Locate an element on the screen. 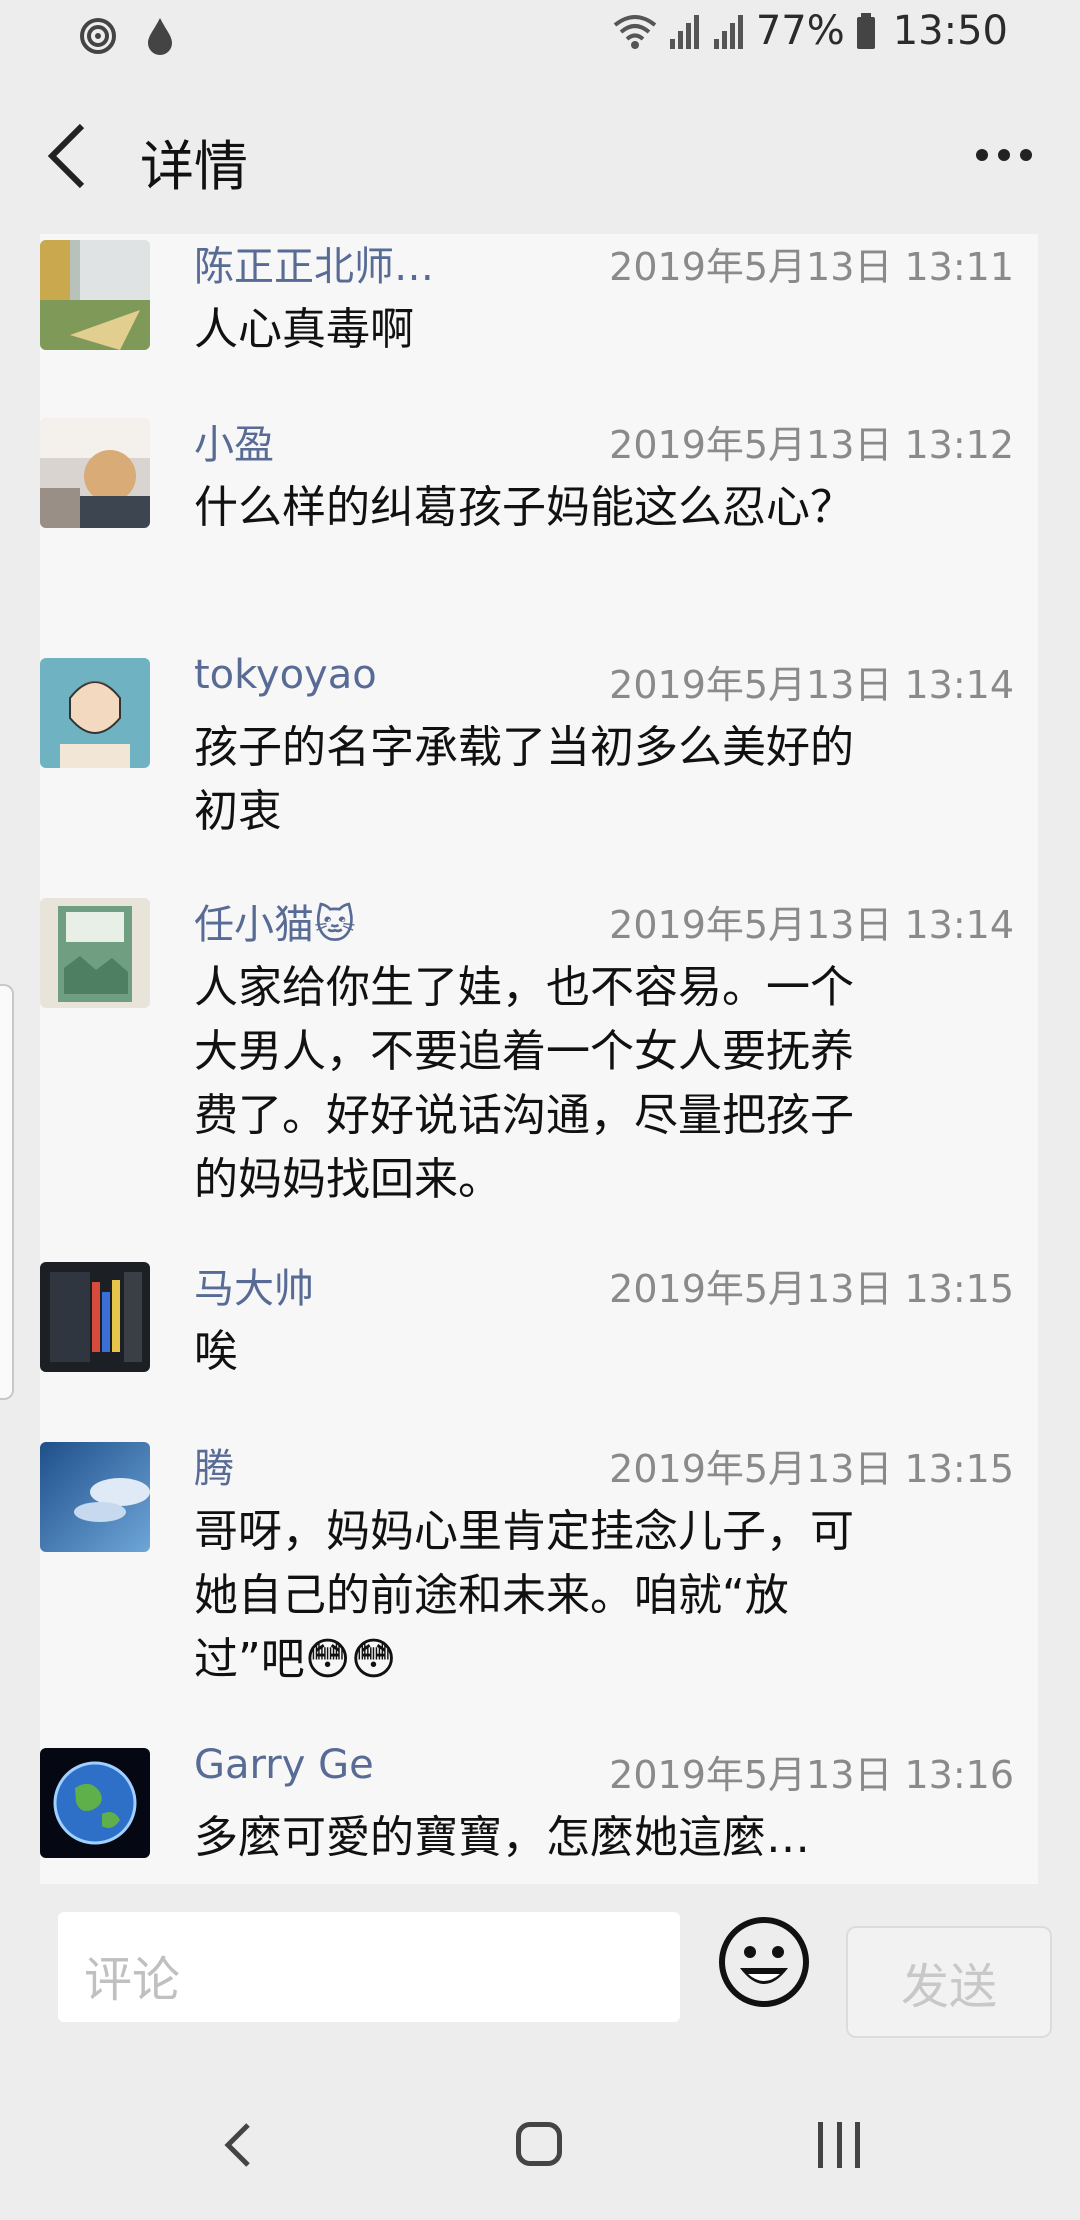 Image resolution: width=1080 pixels, height=2220 pixels. wifi-icon is located at coordinates (635, 32).